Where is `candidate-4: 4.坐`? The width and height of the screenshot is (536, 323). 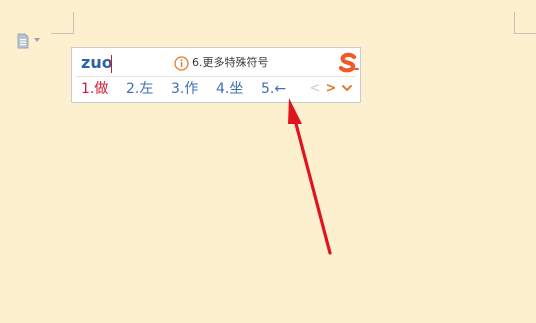
candidate-4: 4.坐 is located at coordinates (229, 89).